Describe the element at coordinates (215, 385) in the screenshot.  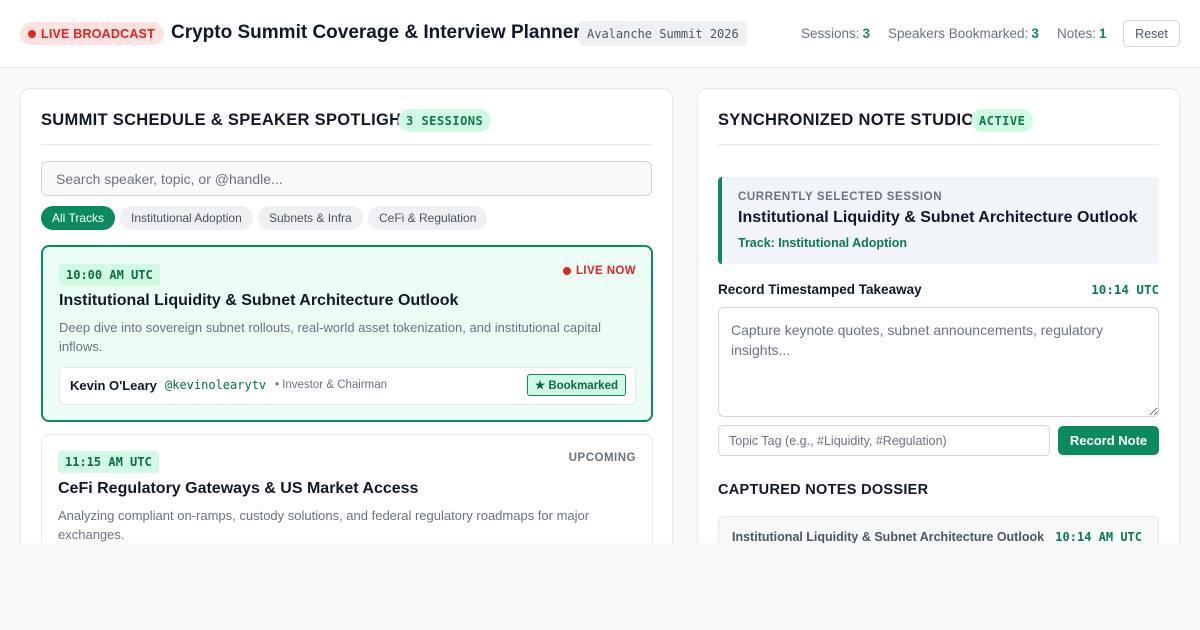
I see `speaker-handle: @kevinolearytv` at that location.